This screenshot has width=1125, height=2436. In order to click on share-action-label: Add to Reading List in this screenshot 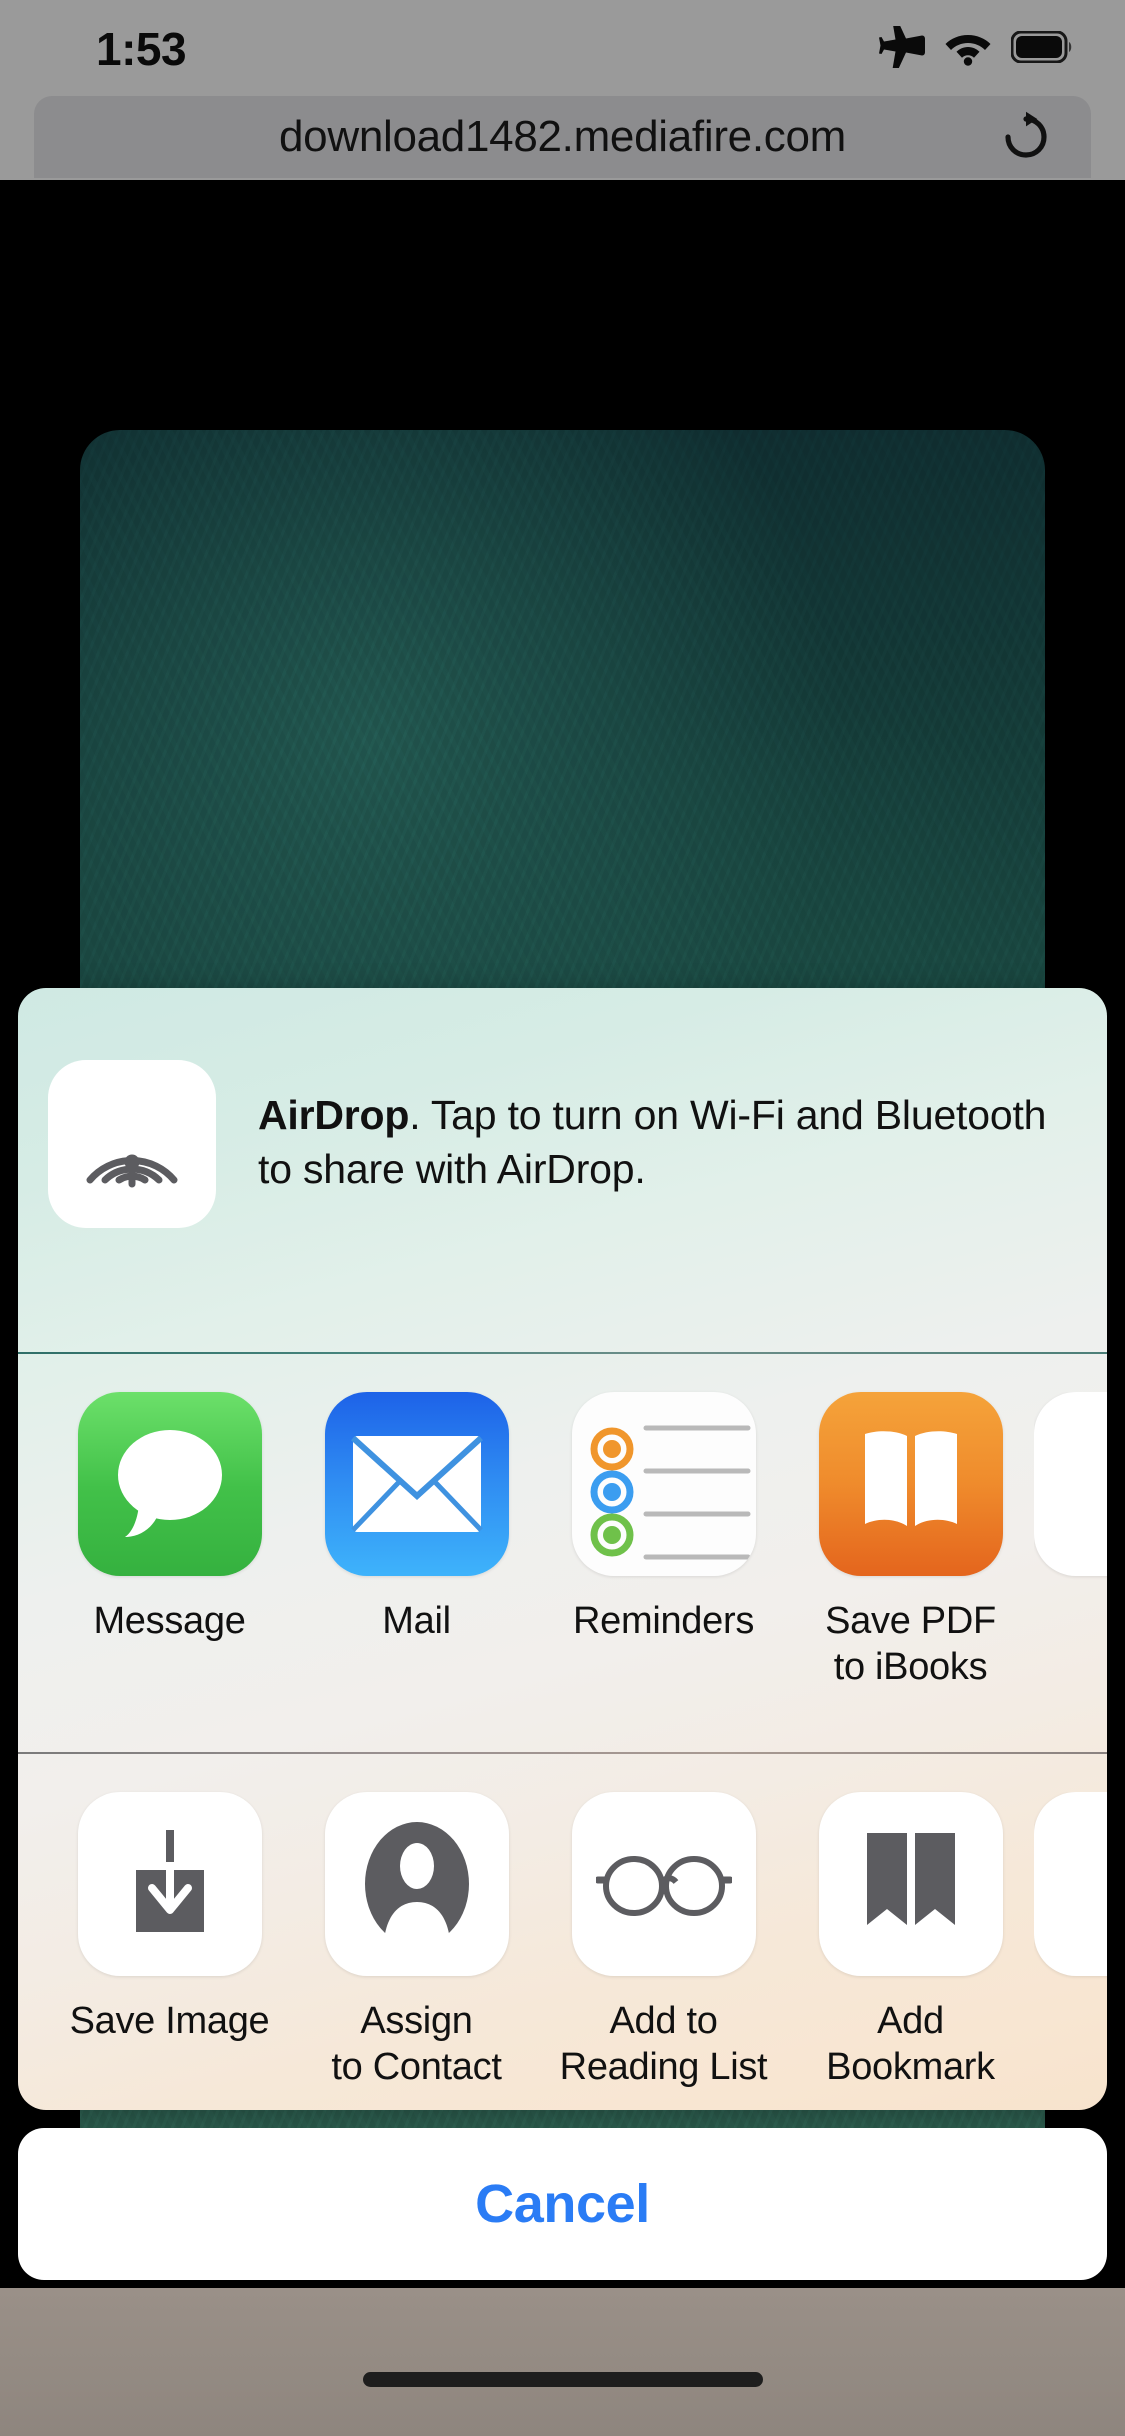, I will do `click(663, 2044)`.